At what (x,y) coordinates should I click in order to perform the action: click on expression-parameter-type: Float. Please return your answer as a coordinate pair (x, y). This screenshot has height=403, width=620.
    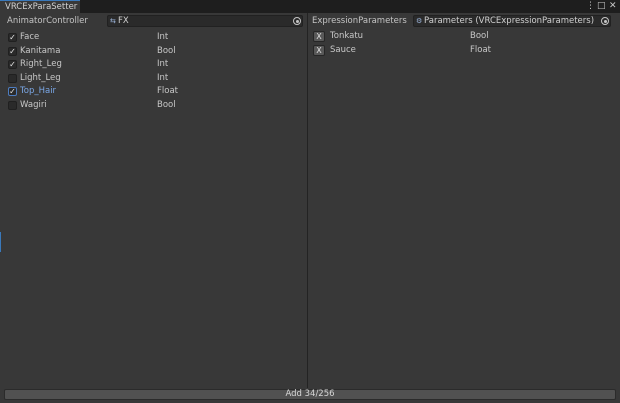
    Looking at the image, I should click on (480, 50).